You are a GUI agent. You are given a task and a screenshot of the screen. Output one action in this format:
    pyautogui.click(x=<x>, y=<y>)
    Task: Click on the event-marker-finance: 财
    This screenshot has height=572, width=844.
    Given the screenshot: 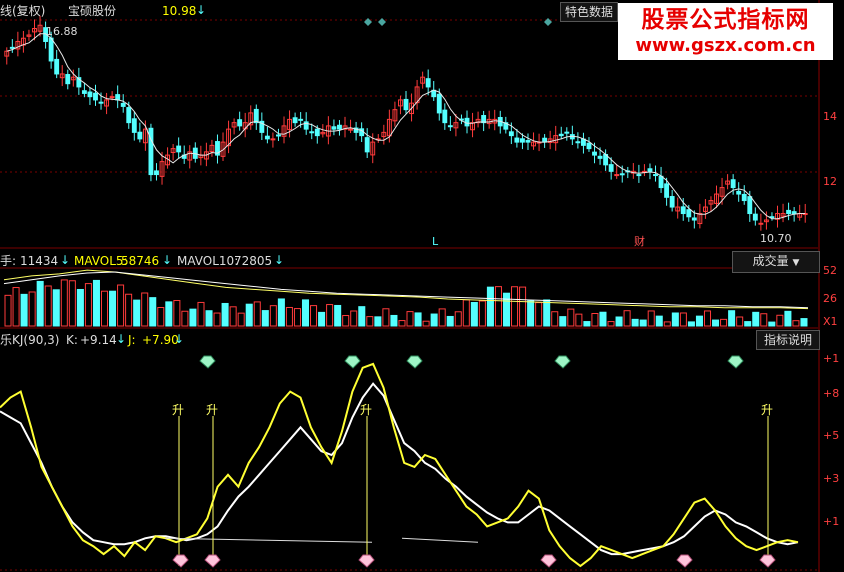 What is the action you would take?
    pyautogui.click(x=639, y=242)
    